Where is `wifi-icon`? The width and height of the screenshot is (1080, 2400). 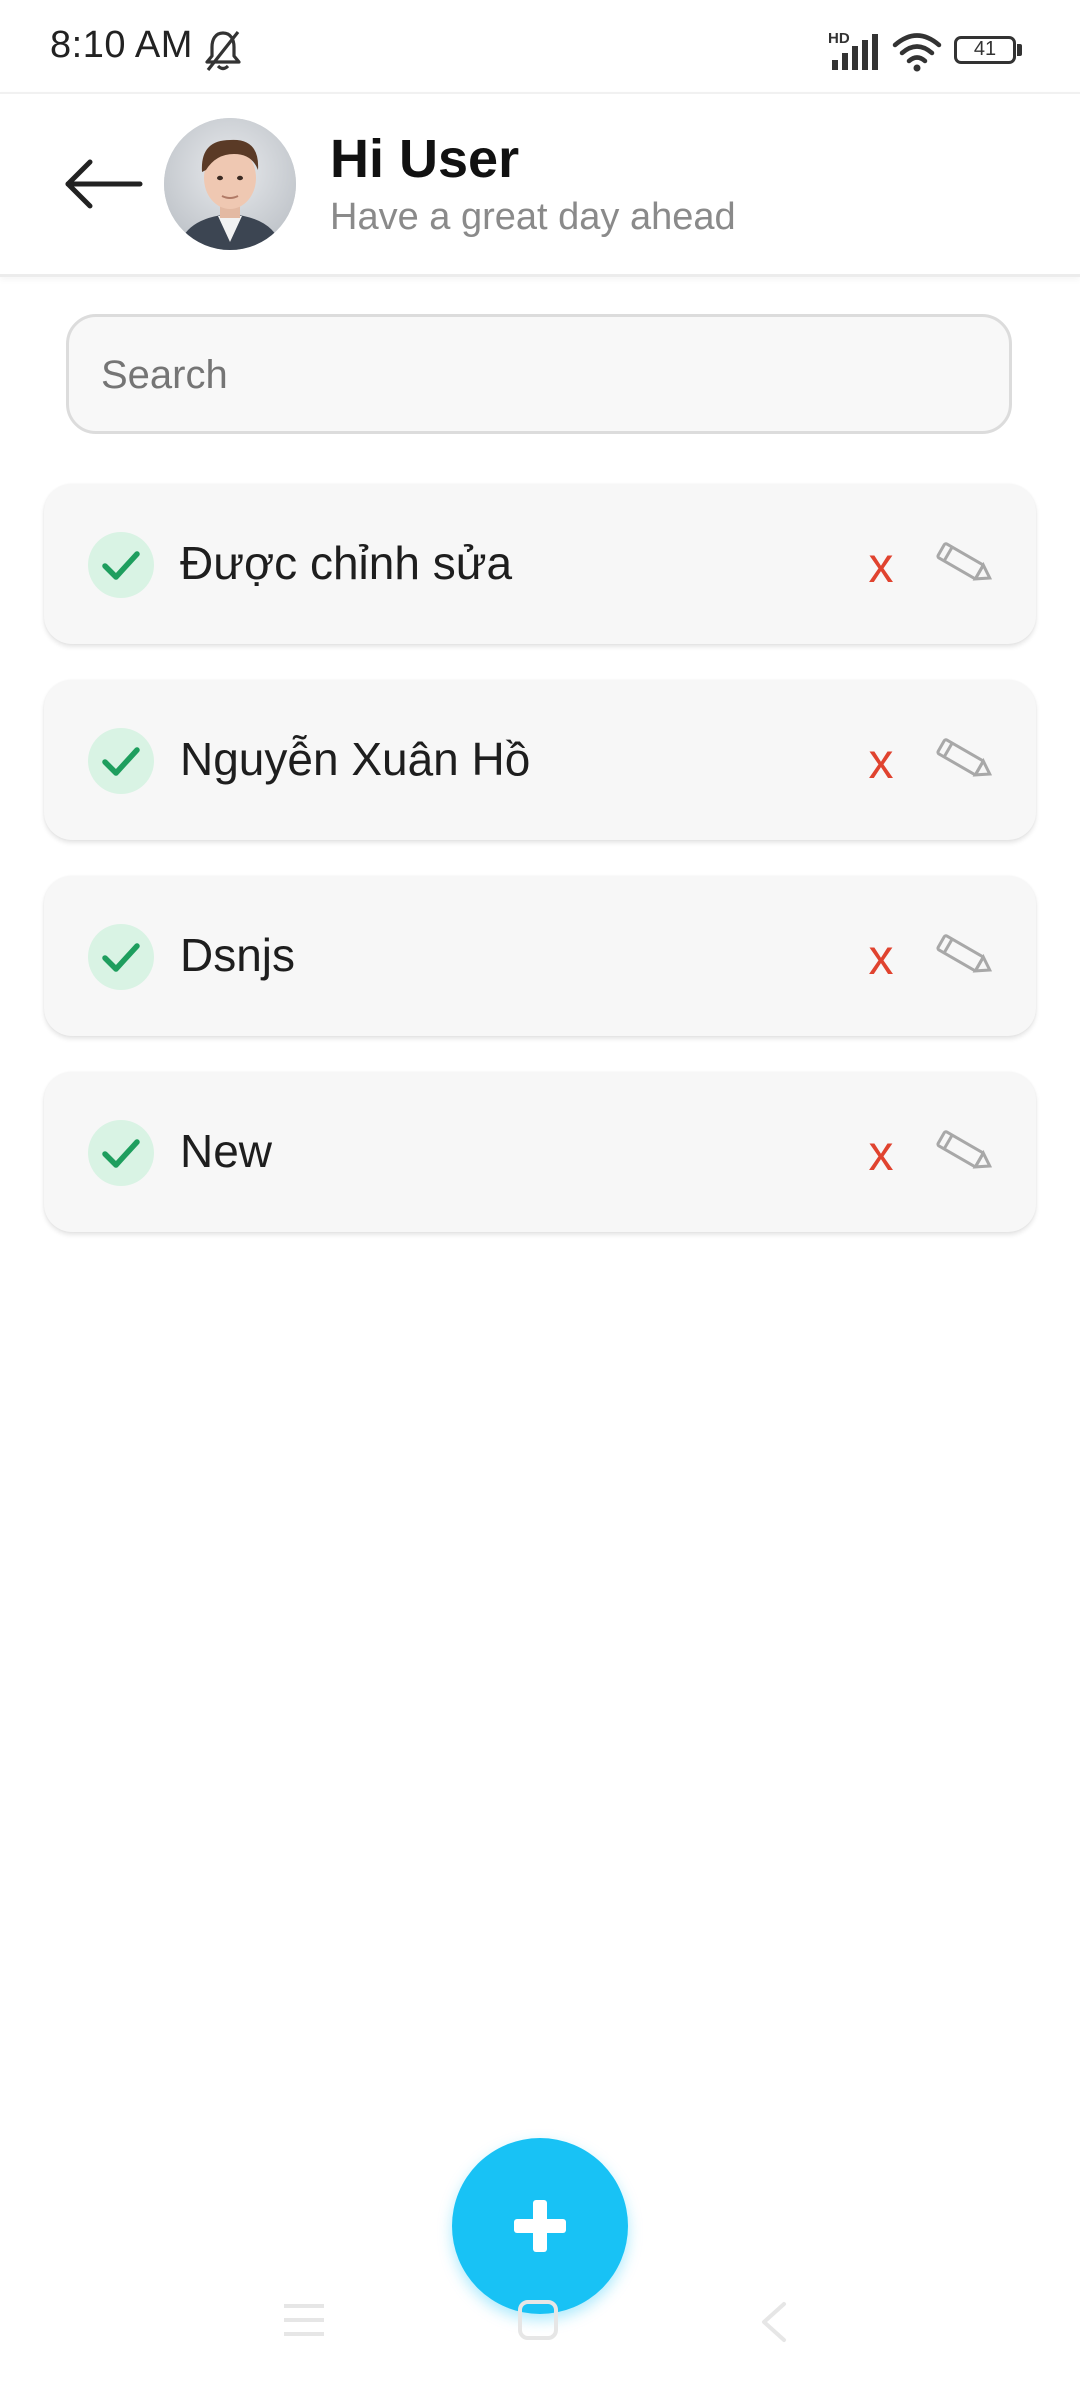 wifi-icon is located at coordinates (917, 52).